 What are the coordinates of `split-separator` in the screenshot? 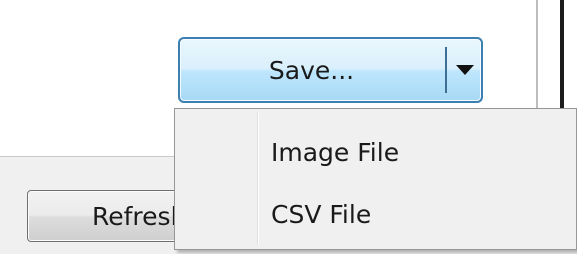 It's located at (446, 70).